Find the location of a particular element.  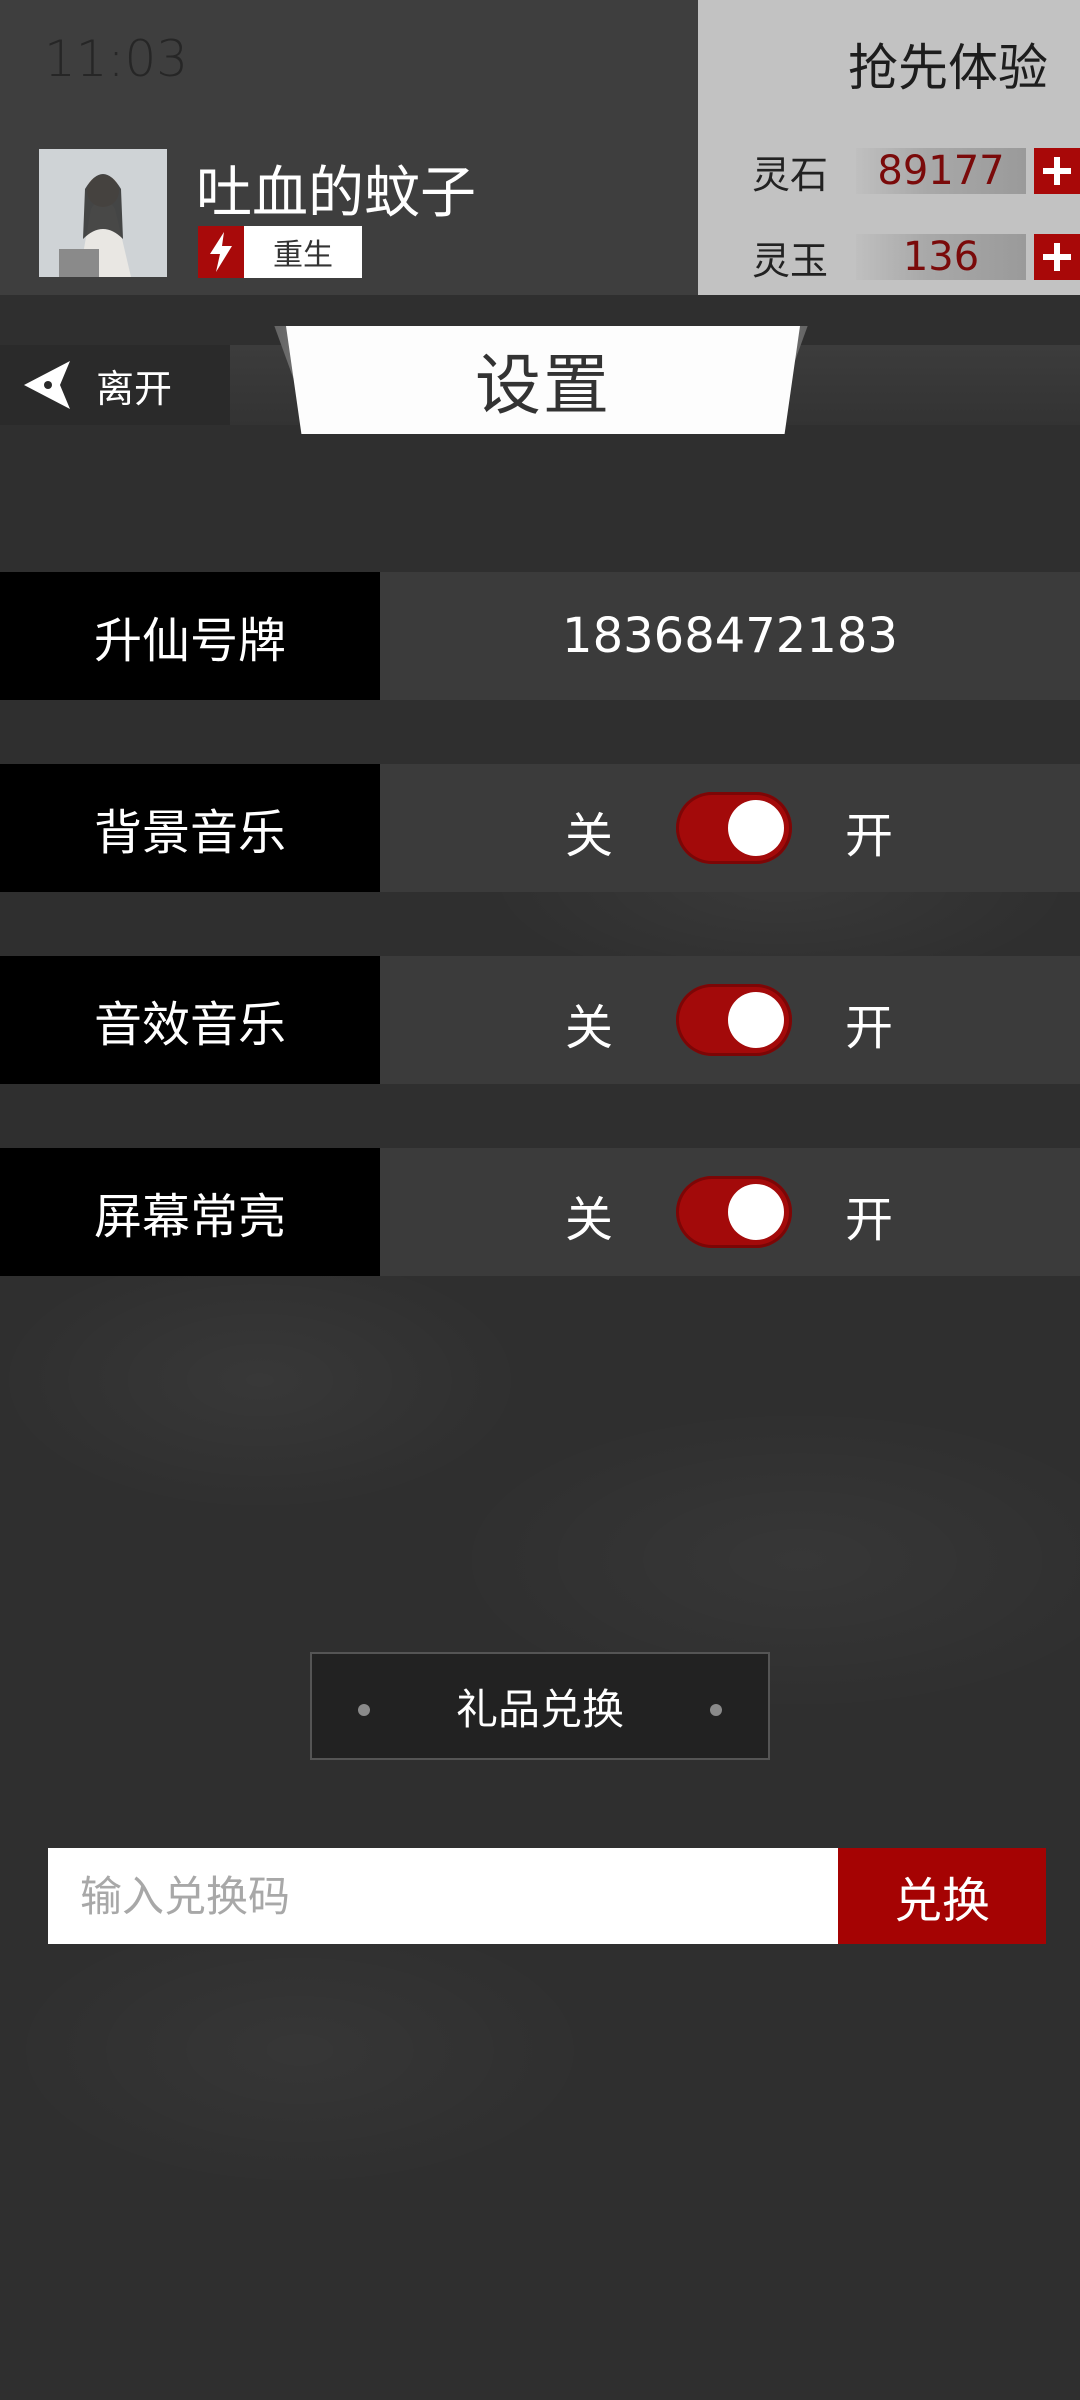

sfx-toggle-area: 关 开 is located at coordinates (730, 1020).